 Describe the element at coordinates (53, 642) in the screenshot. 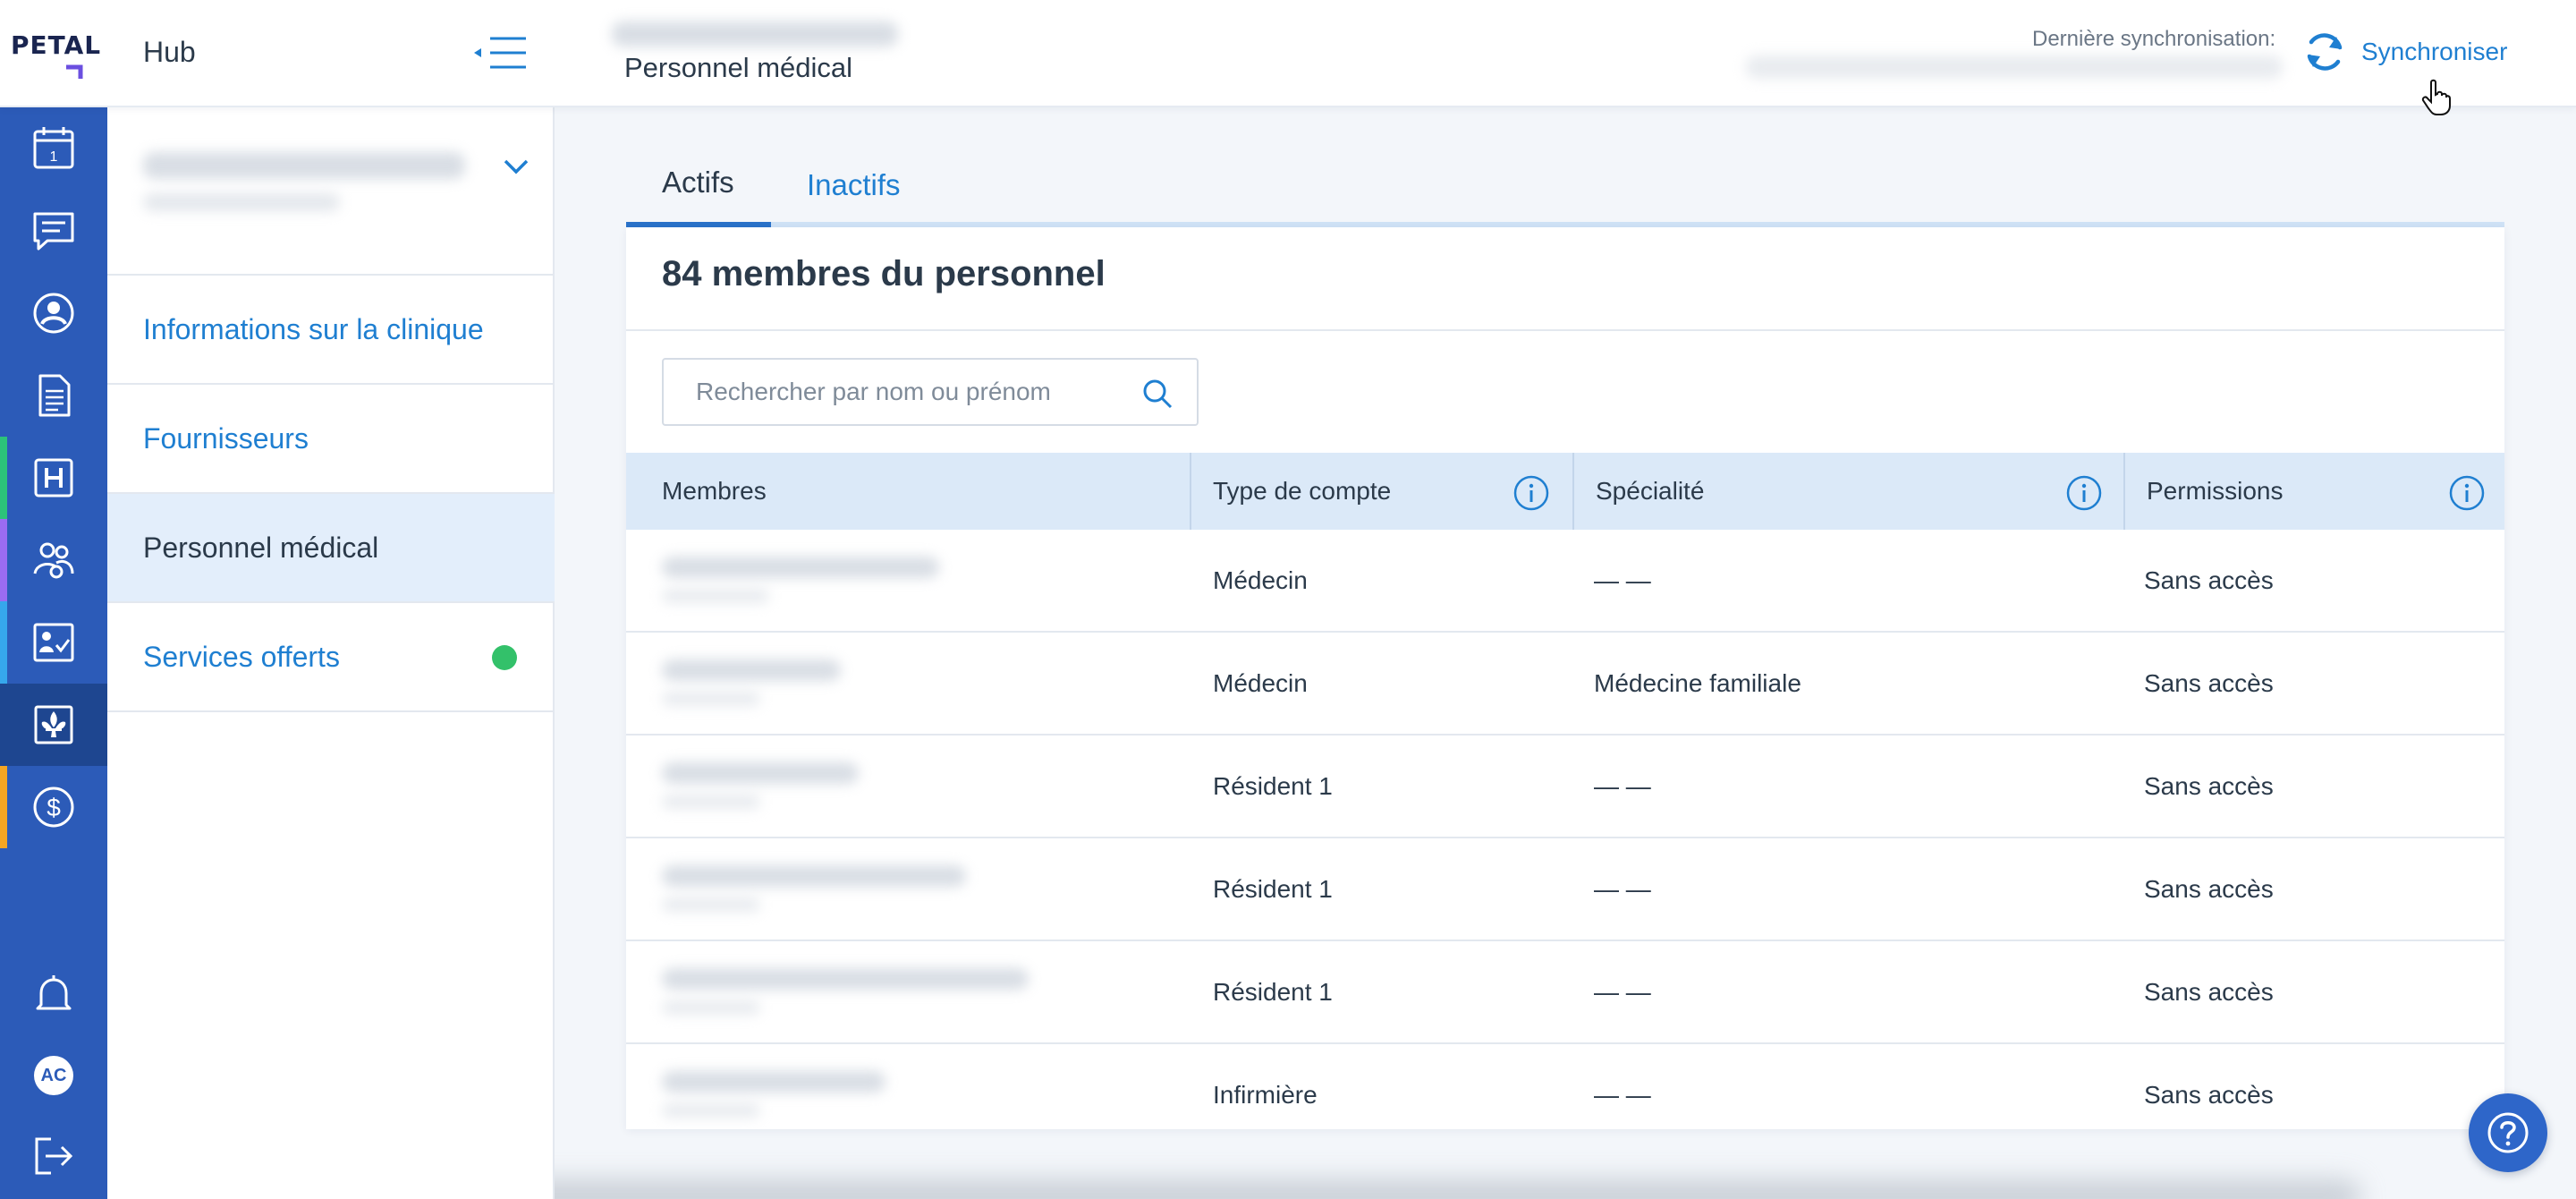

I see `rail-checklist` at that location.